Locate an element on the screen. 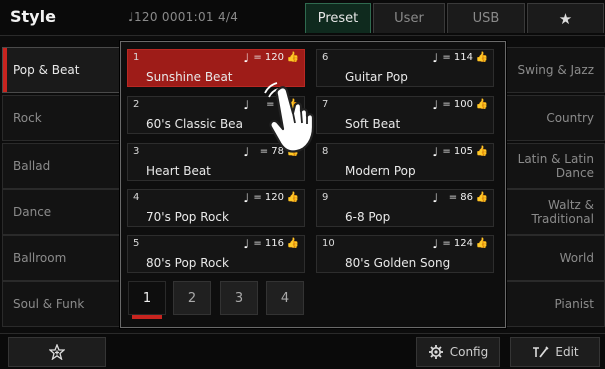 The width and height of the screenshot is (605, 369). style-tempo: = 105 is located at coordinates (457, 151).